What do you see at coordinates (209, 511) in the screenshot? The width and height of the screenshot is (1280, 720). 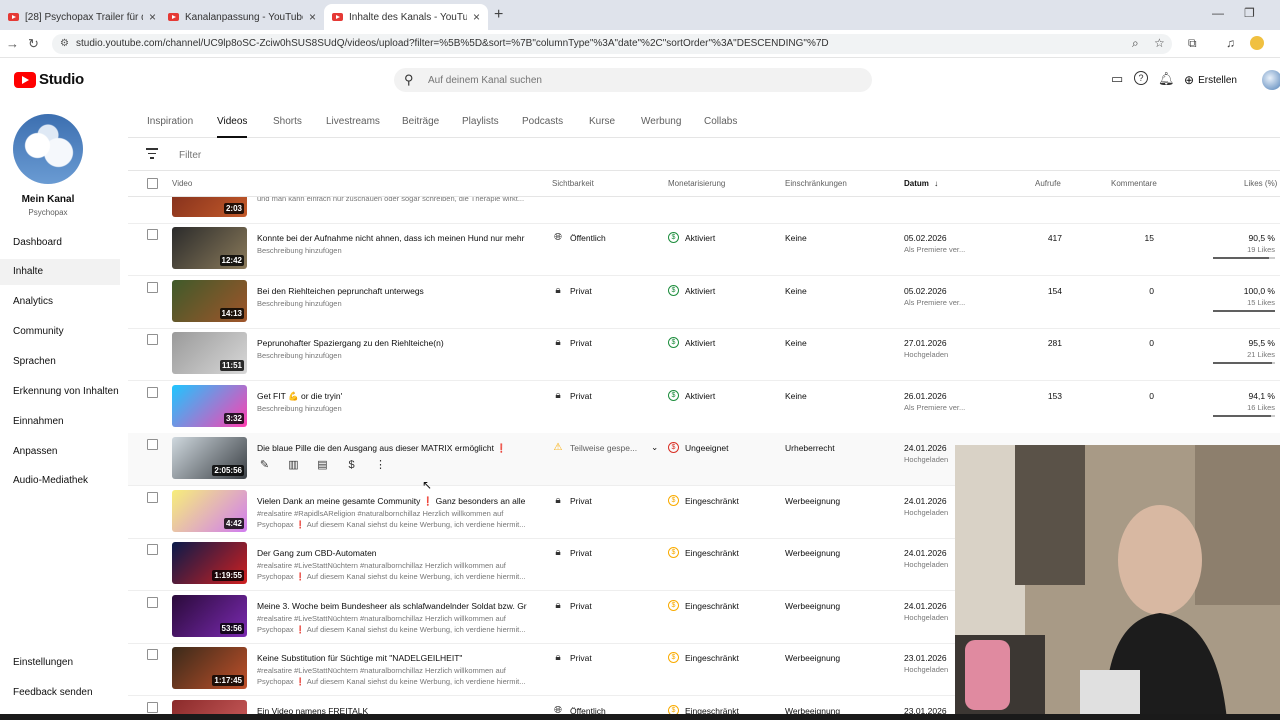 I see `video-thumbnail: 4:42` at bounding box center [209, 511].